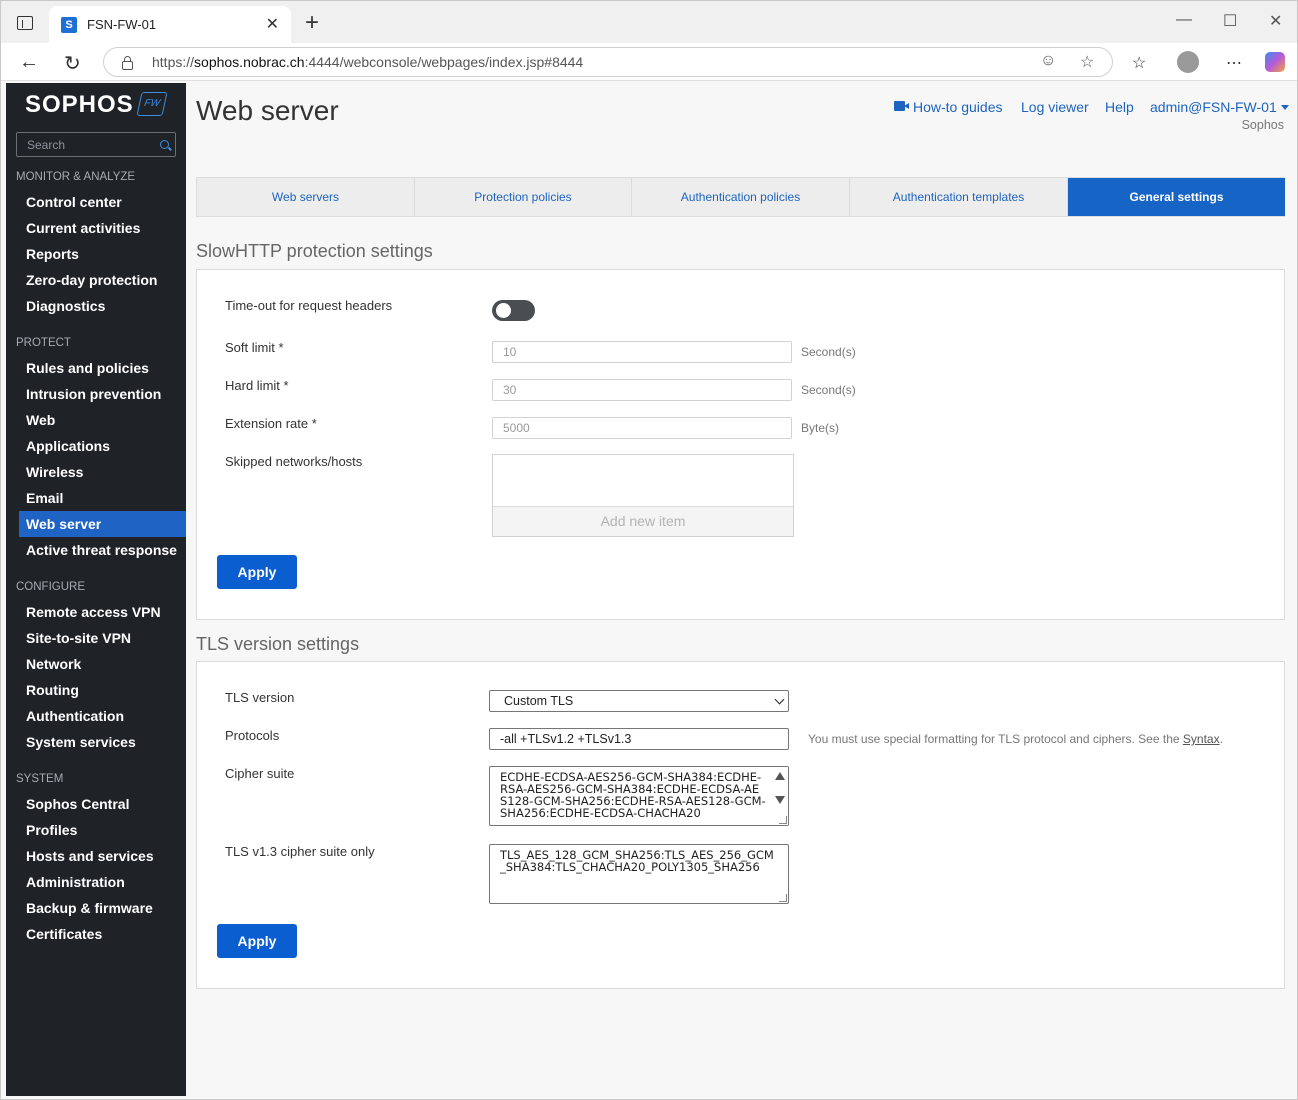 This screenshot has width=1298, height=1100. I want to click on admin-menu: admin@FSN-FW-01, so click(1219, 107).